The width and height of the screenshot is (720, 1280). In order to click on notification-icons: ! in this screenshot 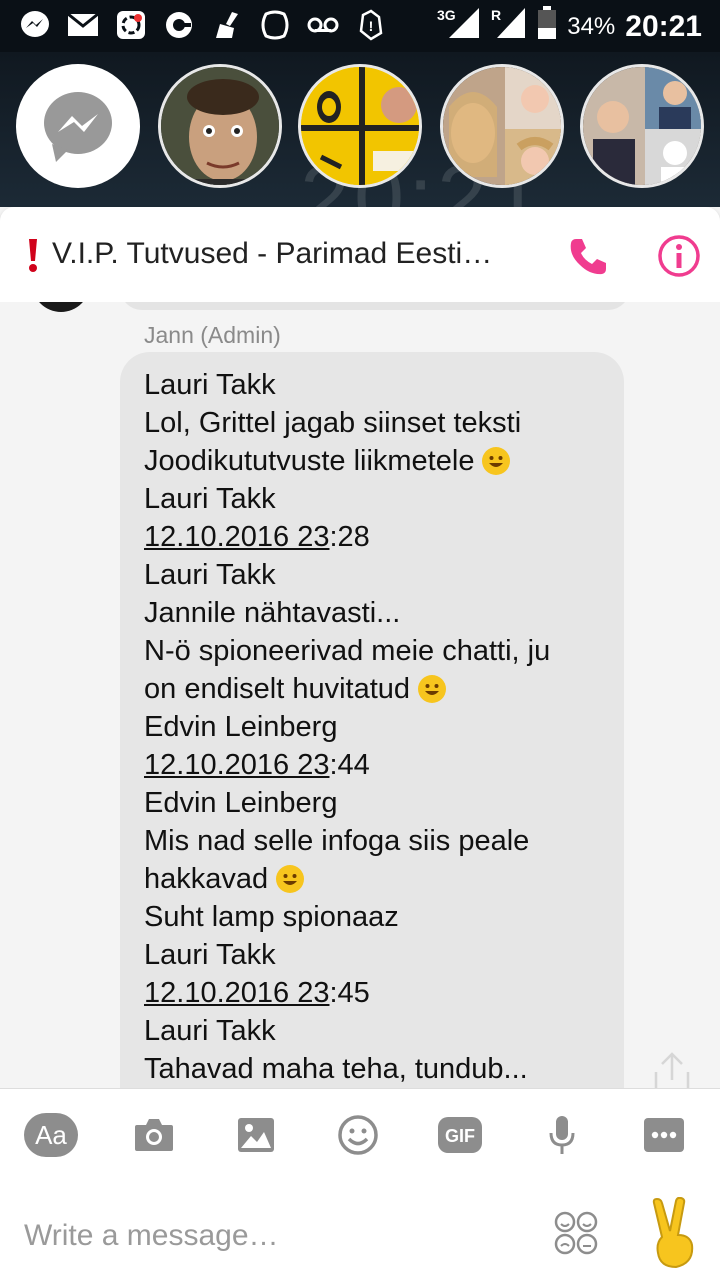, I will do `click(203, 25)`.